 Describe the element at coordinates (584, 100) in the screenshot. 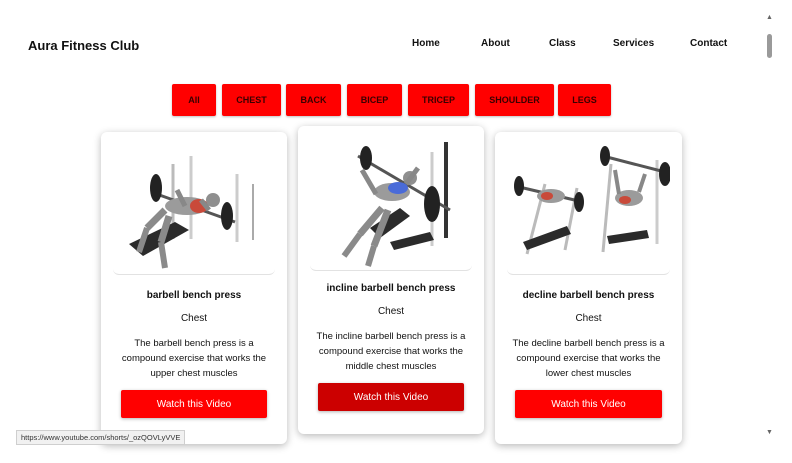

I see `filter-legs-button: LEGS` at that location.